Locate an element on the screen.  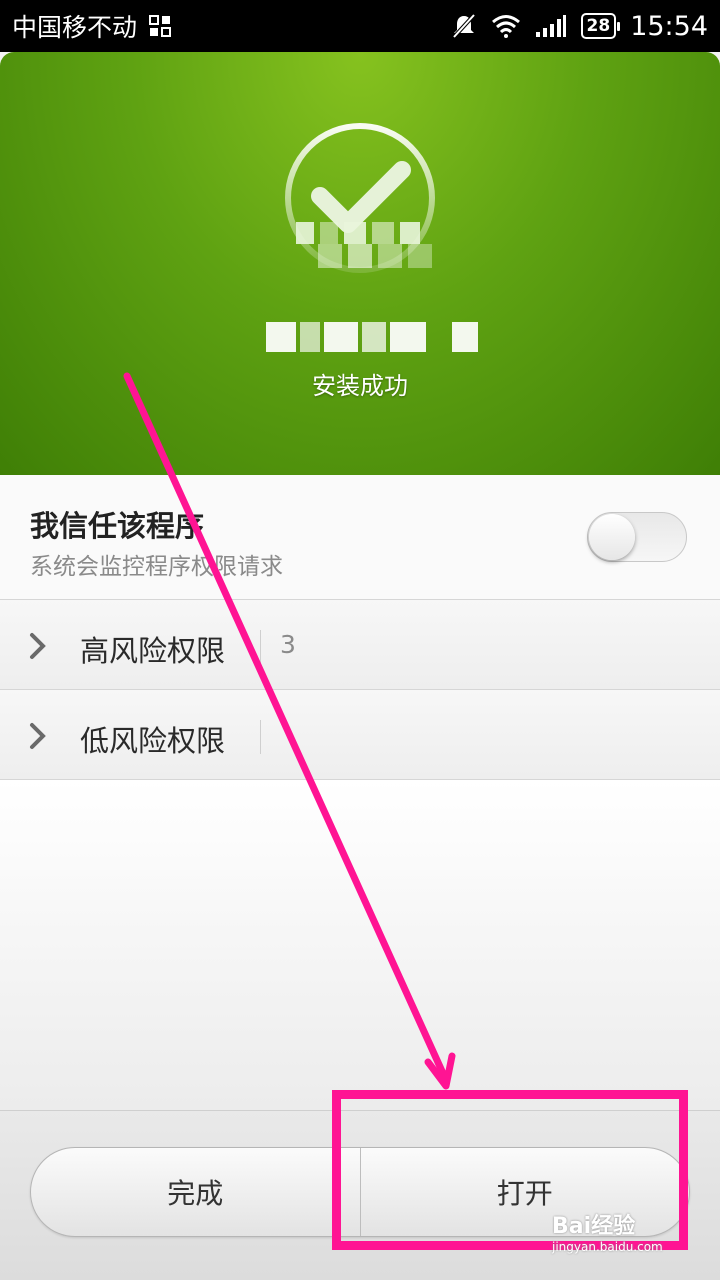
notification-grid-icon is located at coordinates (160, 26).